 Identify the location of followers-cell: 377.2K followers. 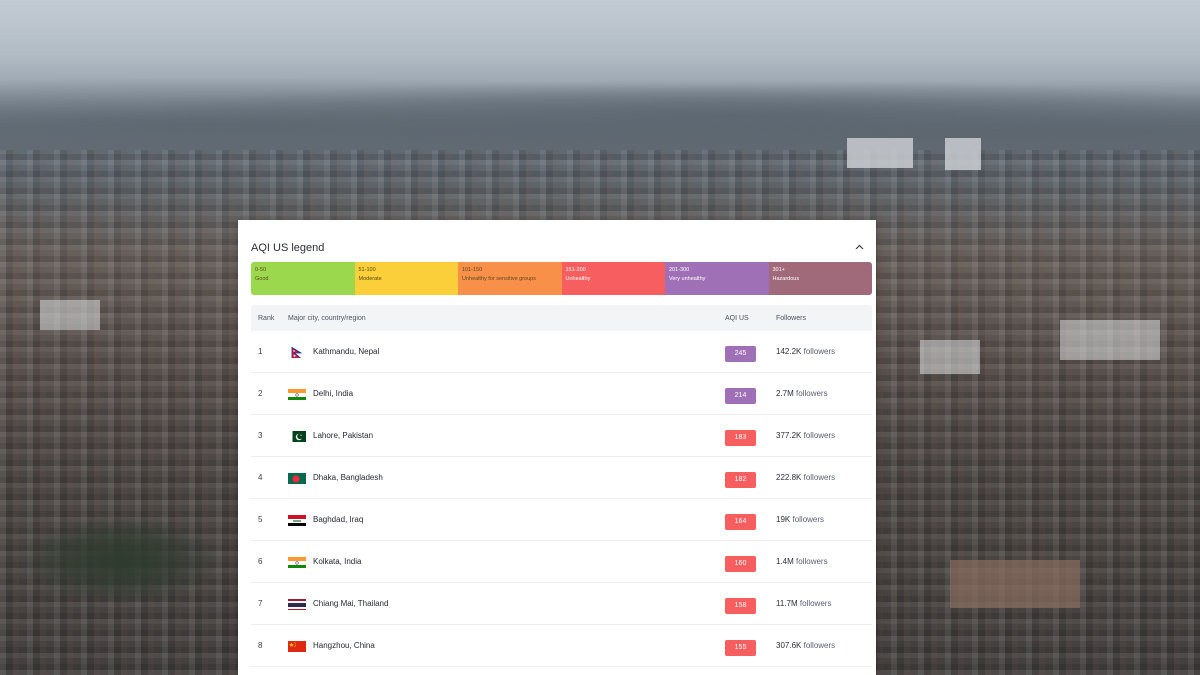
(824, 435).